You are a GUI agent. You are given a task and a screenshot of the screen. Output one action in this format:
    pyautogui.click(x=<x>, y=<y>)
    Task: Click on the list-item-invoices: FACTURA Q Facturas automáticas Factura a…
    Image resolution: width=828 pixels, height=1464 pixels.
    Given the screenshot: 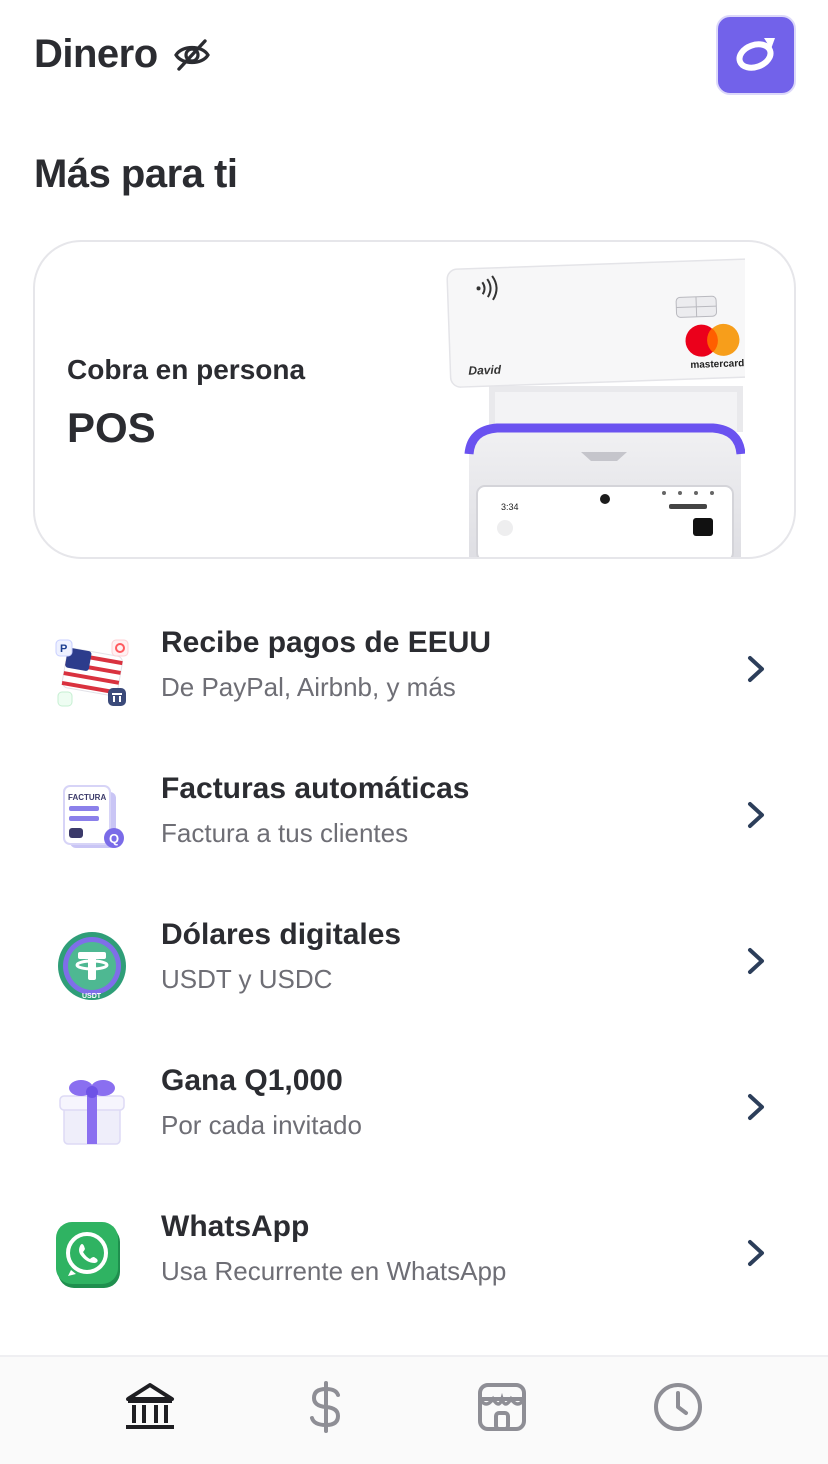 What is the action you would take?
    pyautogui.click(x=414, y=815)
    